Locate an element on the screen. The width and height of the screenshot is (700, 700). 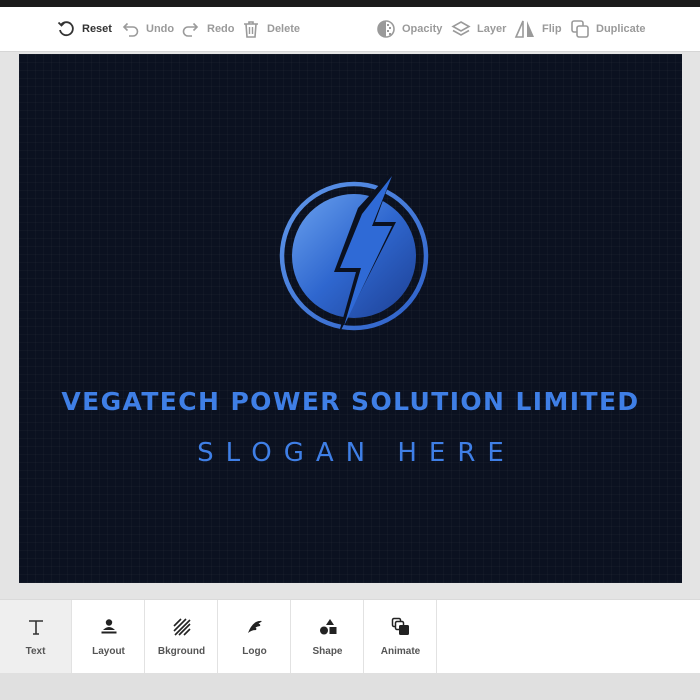
delete-label: Delete is located at coordinates (284, 29).